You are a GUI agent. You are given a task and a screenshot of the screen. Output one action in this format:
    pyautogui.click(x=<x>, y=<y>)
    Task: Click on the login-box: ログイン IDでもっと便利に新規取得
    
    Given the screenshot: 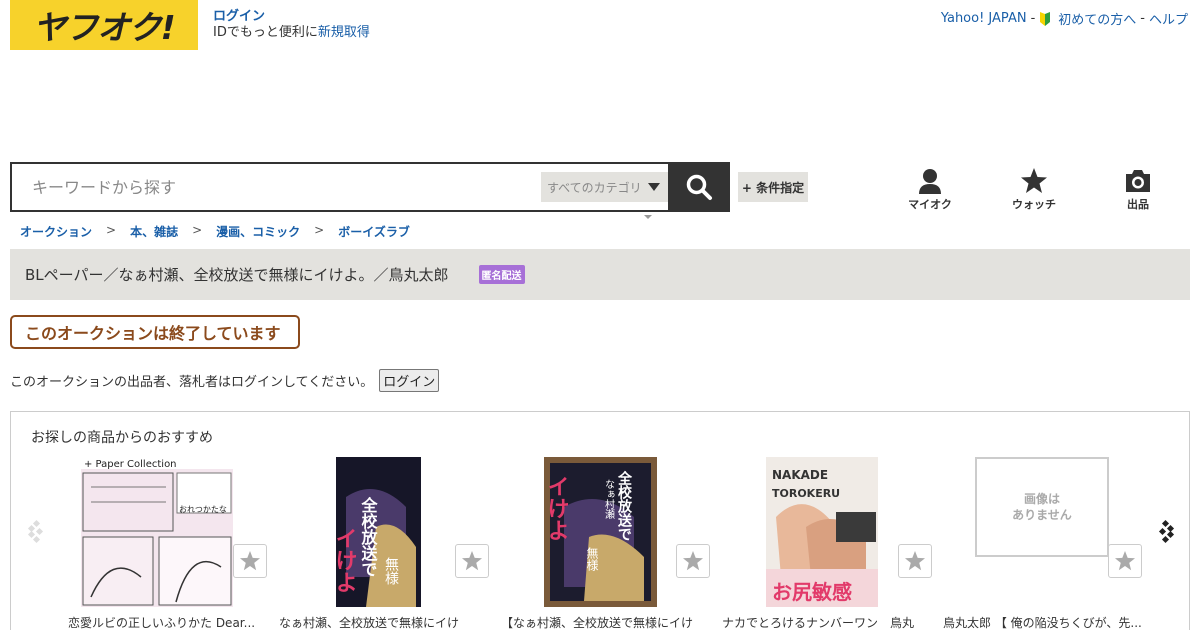 What is the action you would take?
    pyautogui.click(x=291, y=25)
    